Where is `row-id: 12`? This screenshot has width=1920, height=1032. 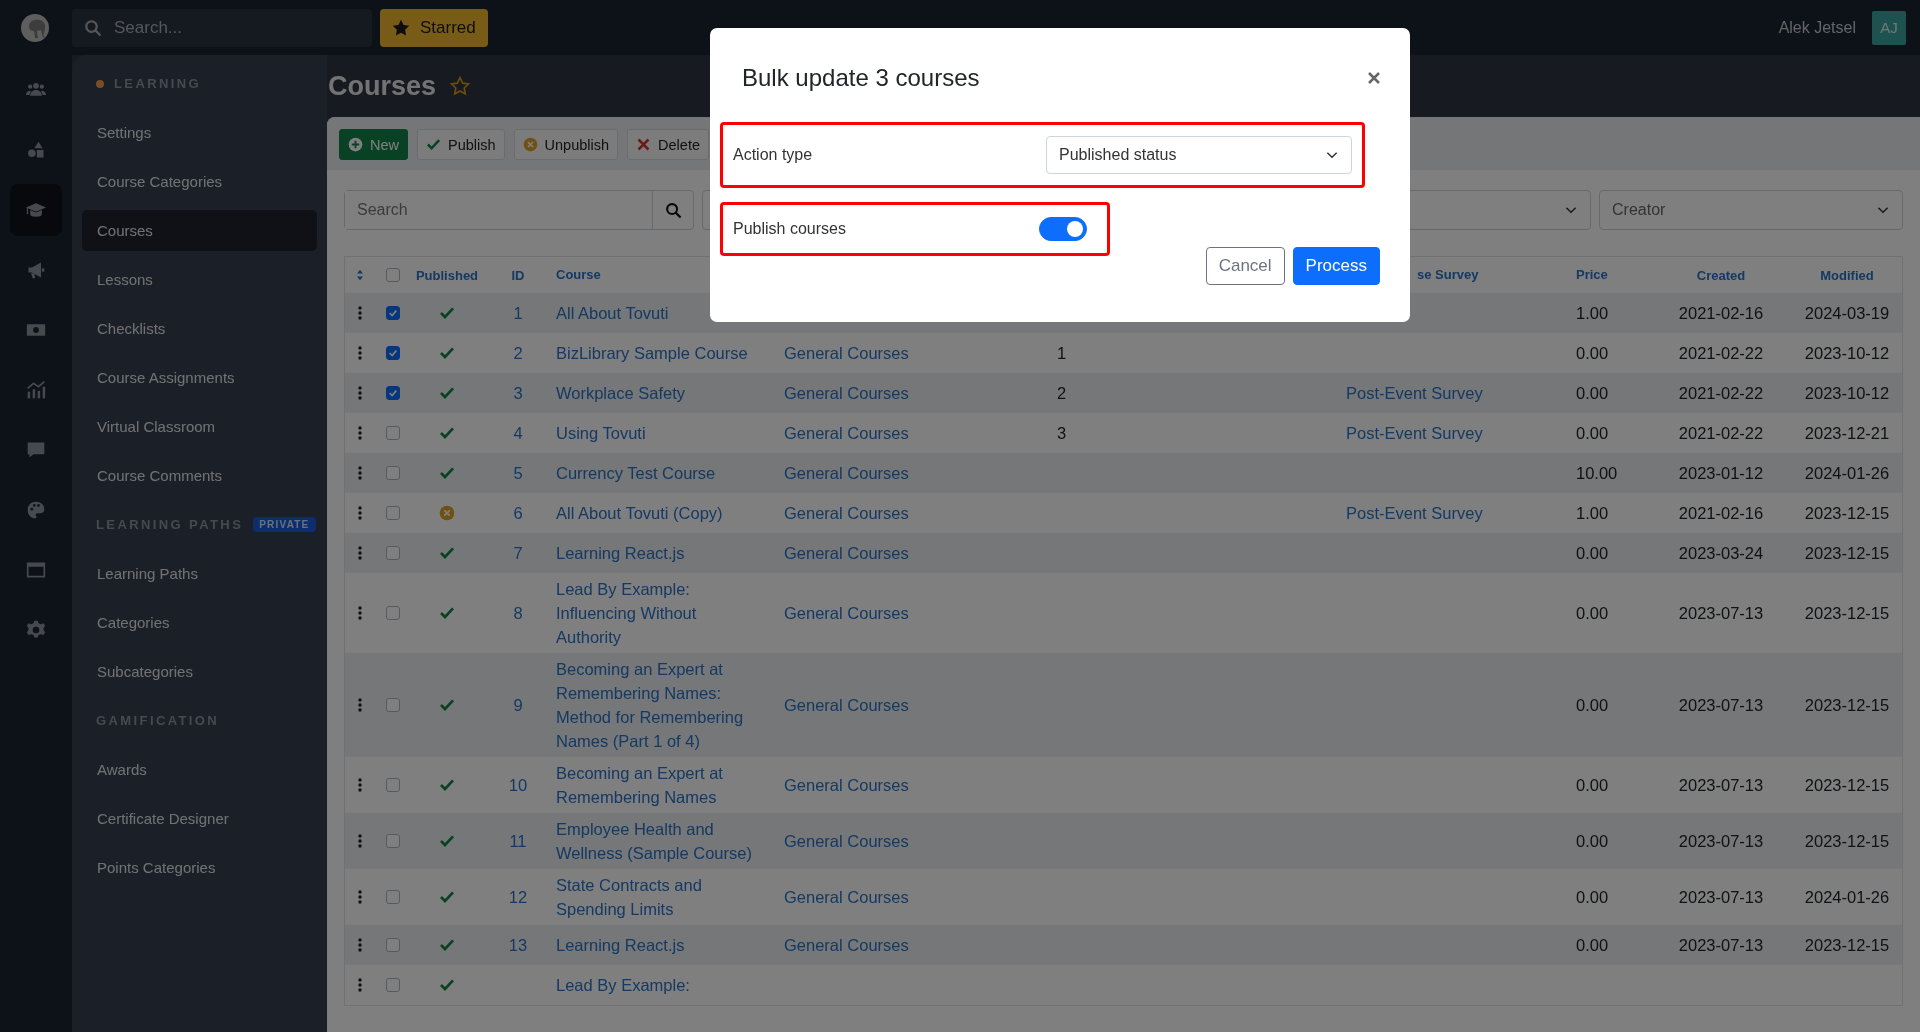 row-id: 12 is located at coordinates (518, 896).